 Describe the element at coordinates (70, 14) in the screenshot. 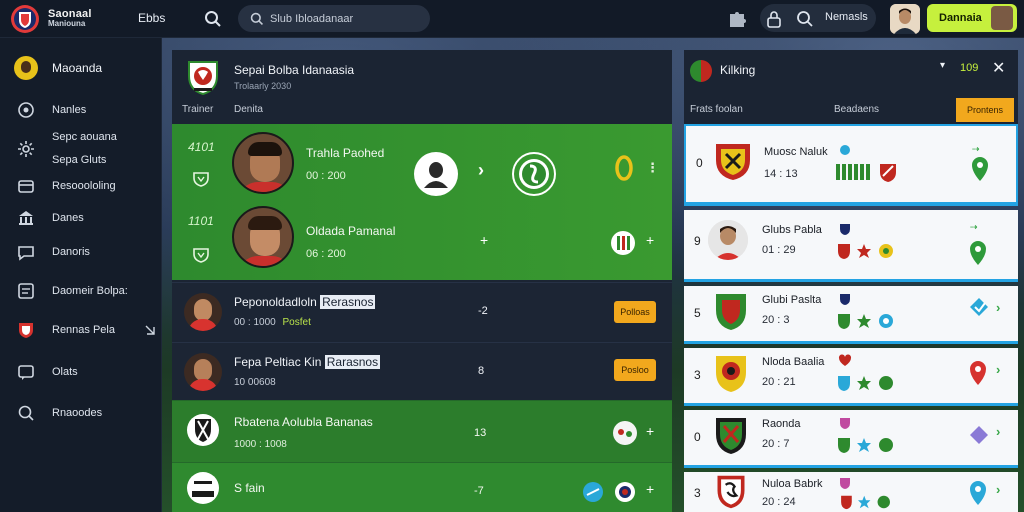

I see `brand-line-1: Saonaal` at that location.